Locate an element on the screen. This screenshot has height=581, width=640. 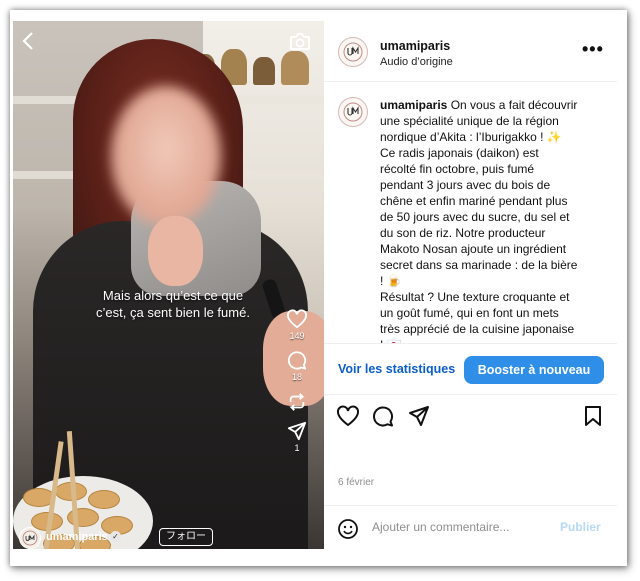
repost-action is located at coordinates (297, 402).